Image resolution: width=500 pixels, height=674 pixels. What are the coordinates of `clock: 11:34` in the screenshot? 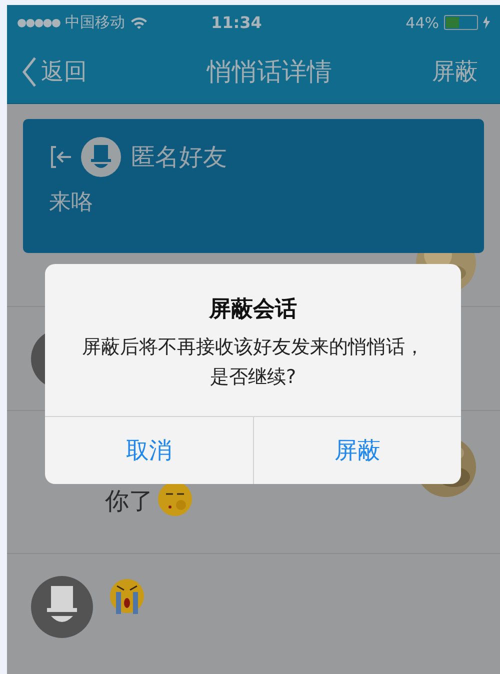 It's located at (236, 22).